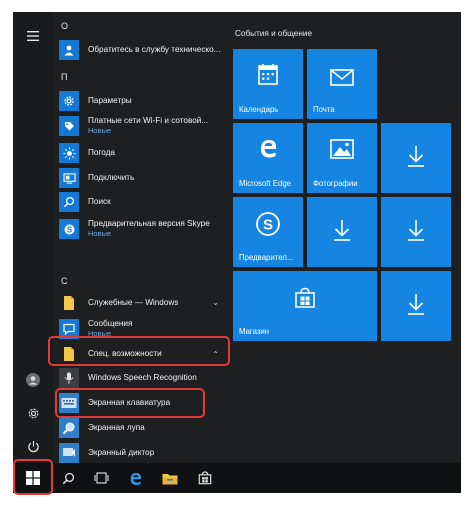 This screenshot has width=474, height=505. I want to click on file-explorer-icon, so click(170, 478).